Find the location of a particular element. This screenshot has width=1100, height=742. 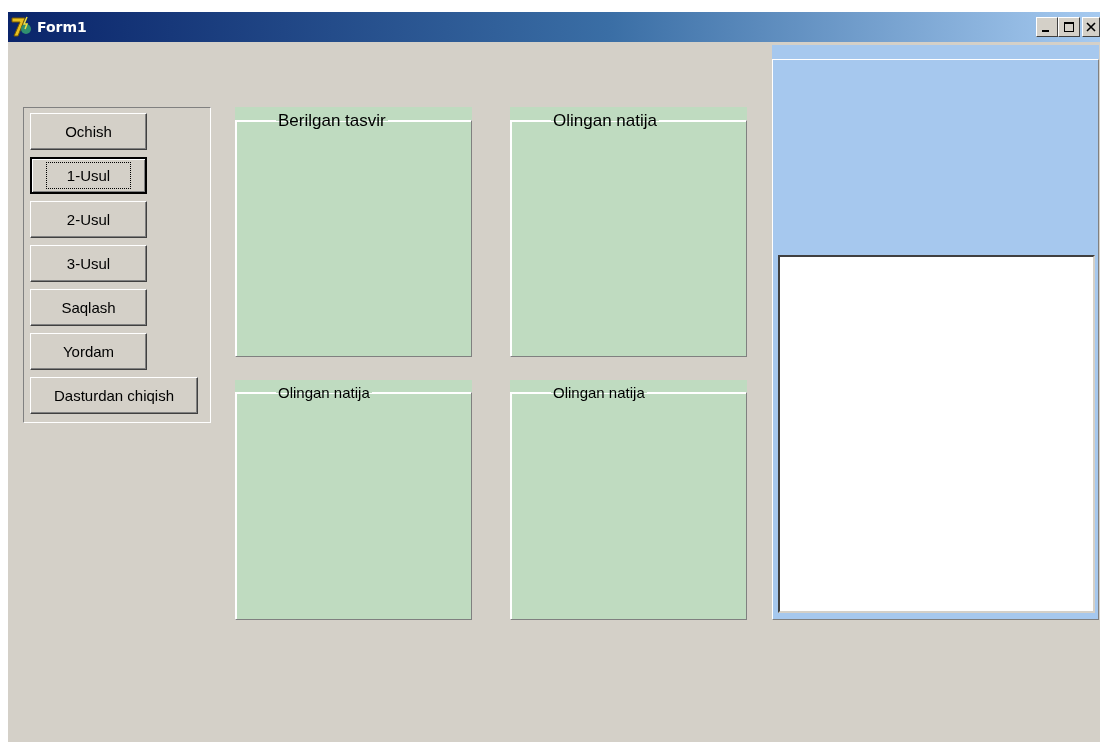

window-title: Form1 is located at coordinates (62, 27).